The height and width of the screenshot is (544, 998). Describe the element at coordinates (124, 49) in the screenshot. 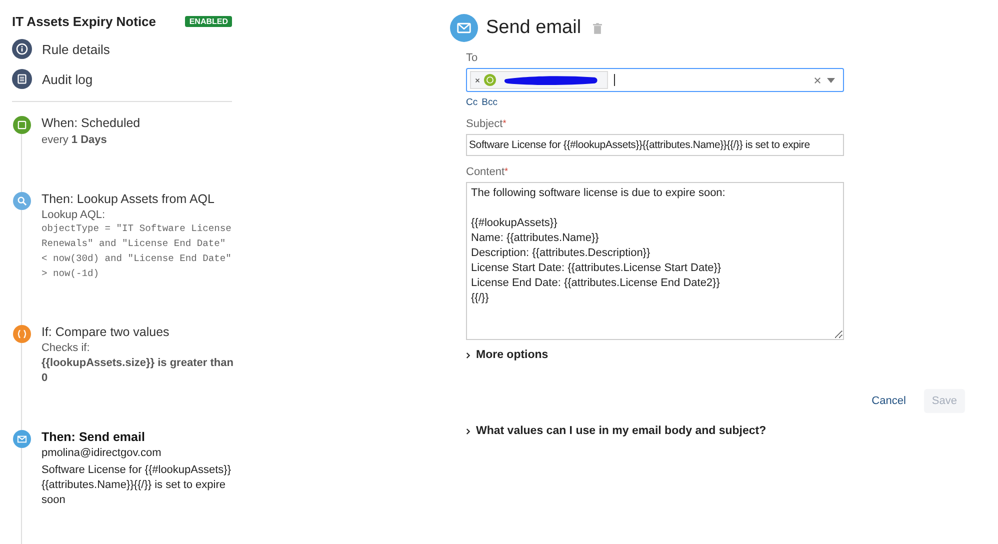

I see `nav-item: Rule details` at that location.